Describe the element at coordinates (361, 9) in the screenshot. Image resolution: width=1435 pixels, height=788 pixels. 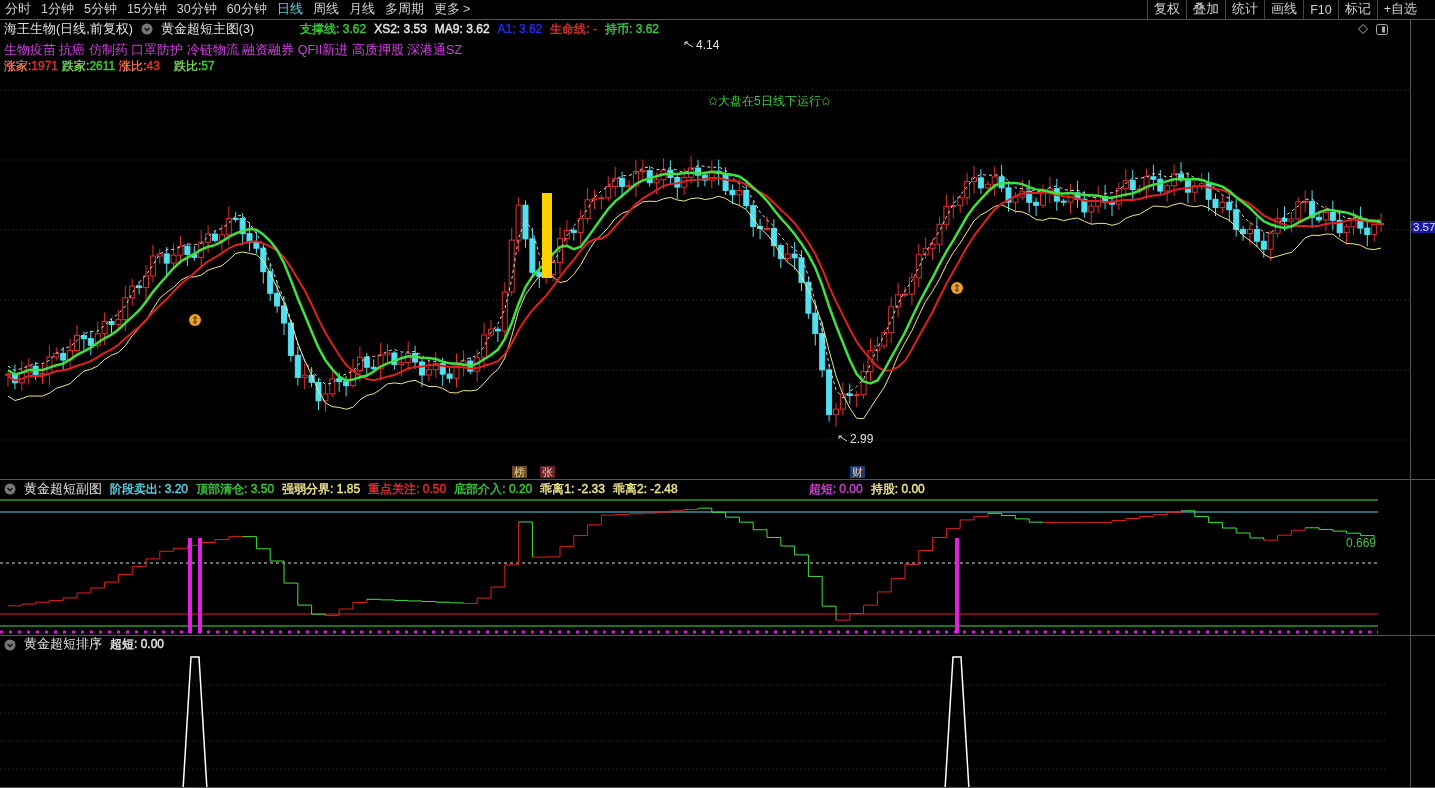
I see `period-tab: 月线` at that location.